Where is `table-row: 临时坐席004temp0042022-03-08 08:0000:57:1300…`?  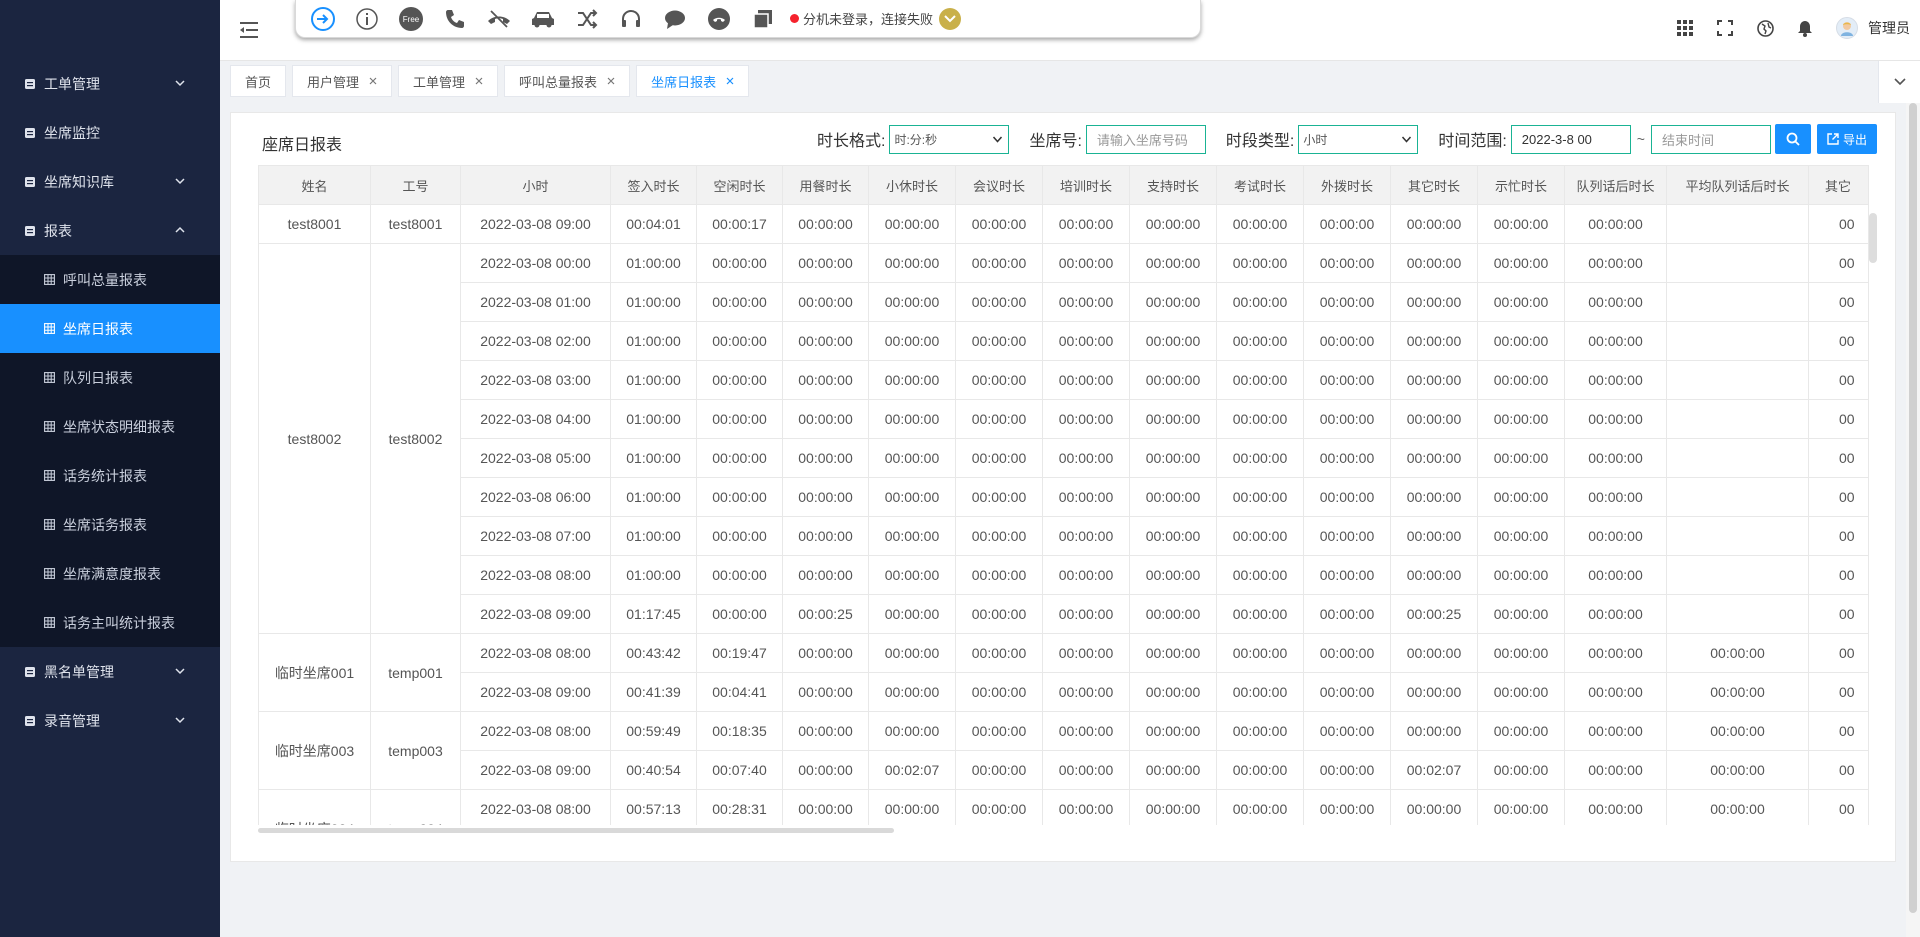
table-row: 临时坐席004temp0042022-03-08 08:0000:57:1300… is located at coordinates (1063, 807).